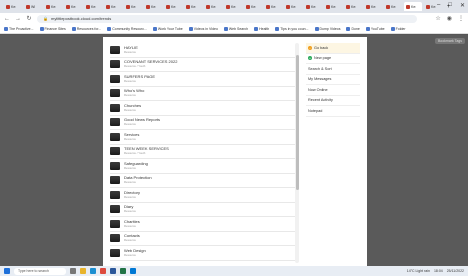  Describe the element at coordinates (132, 223) in the screenshot. I see `list-item-text: Charities Resource` at that location.